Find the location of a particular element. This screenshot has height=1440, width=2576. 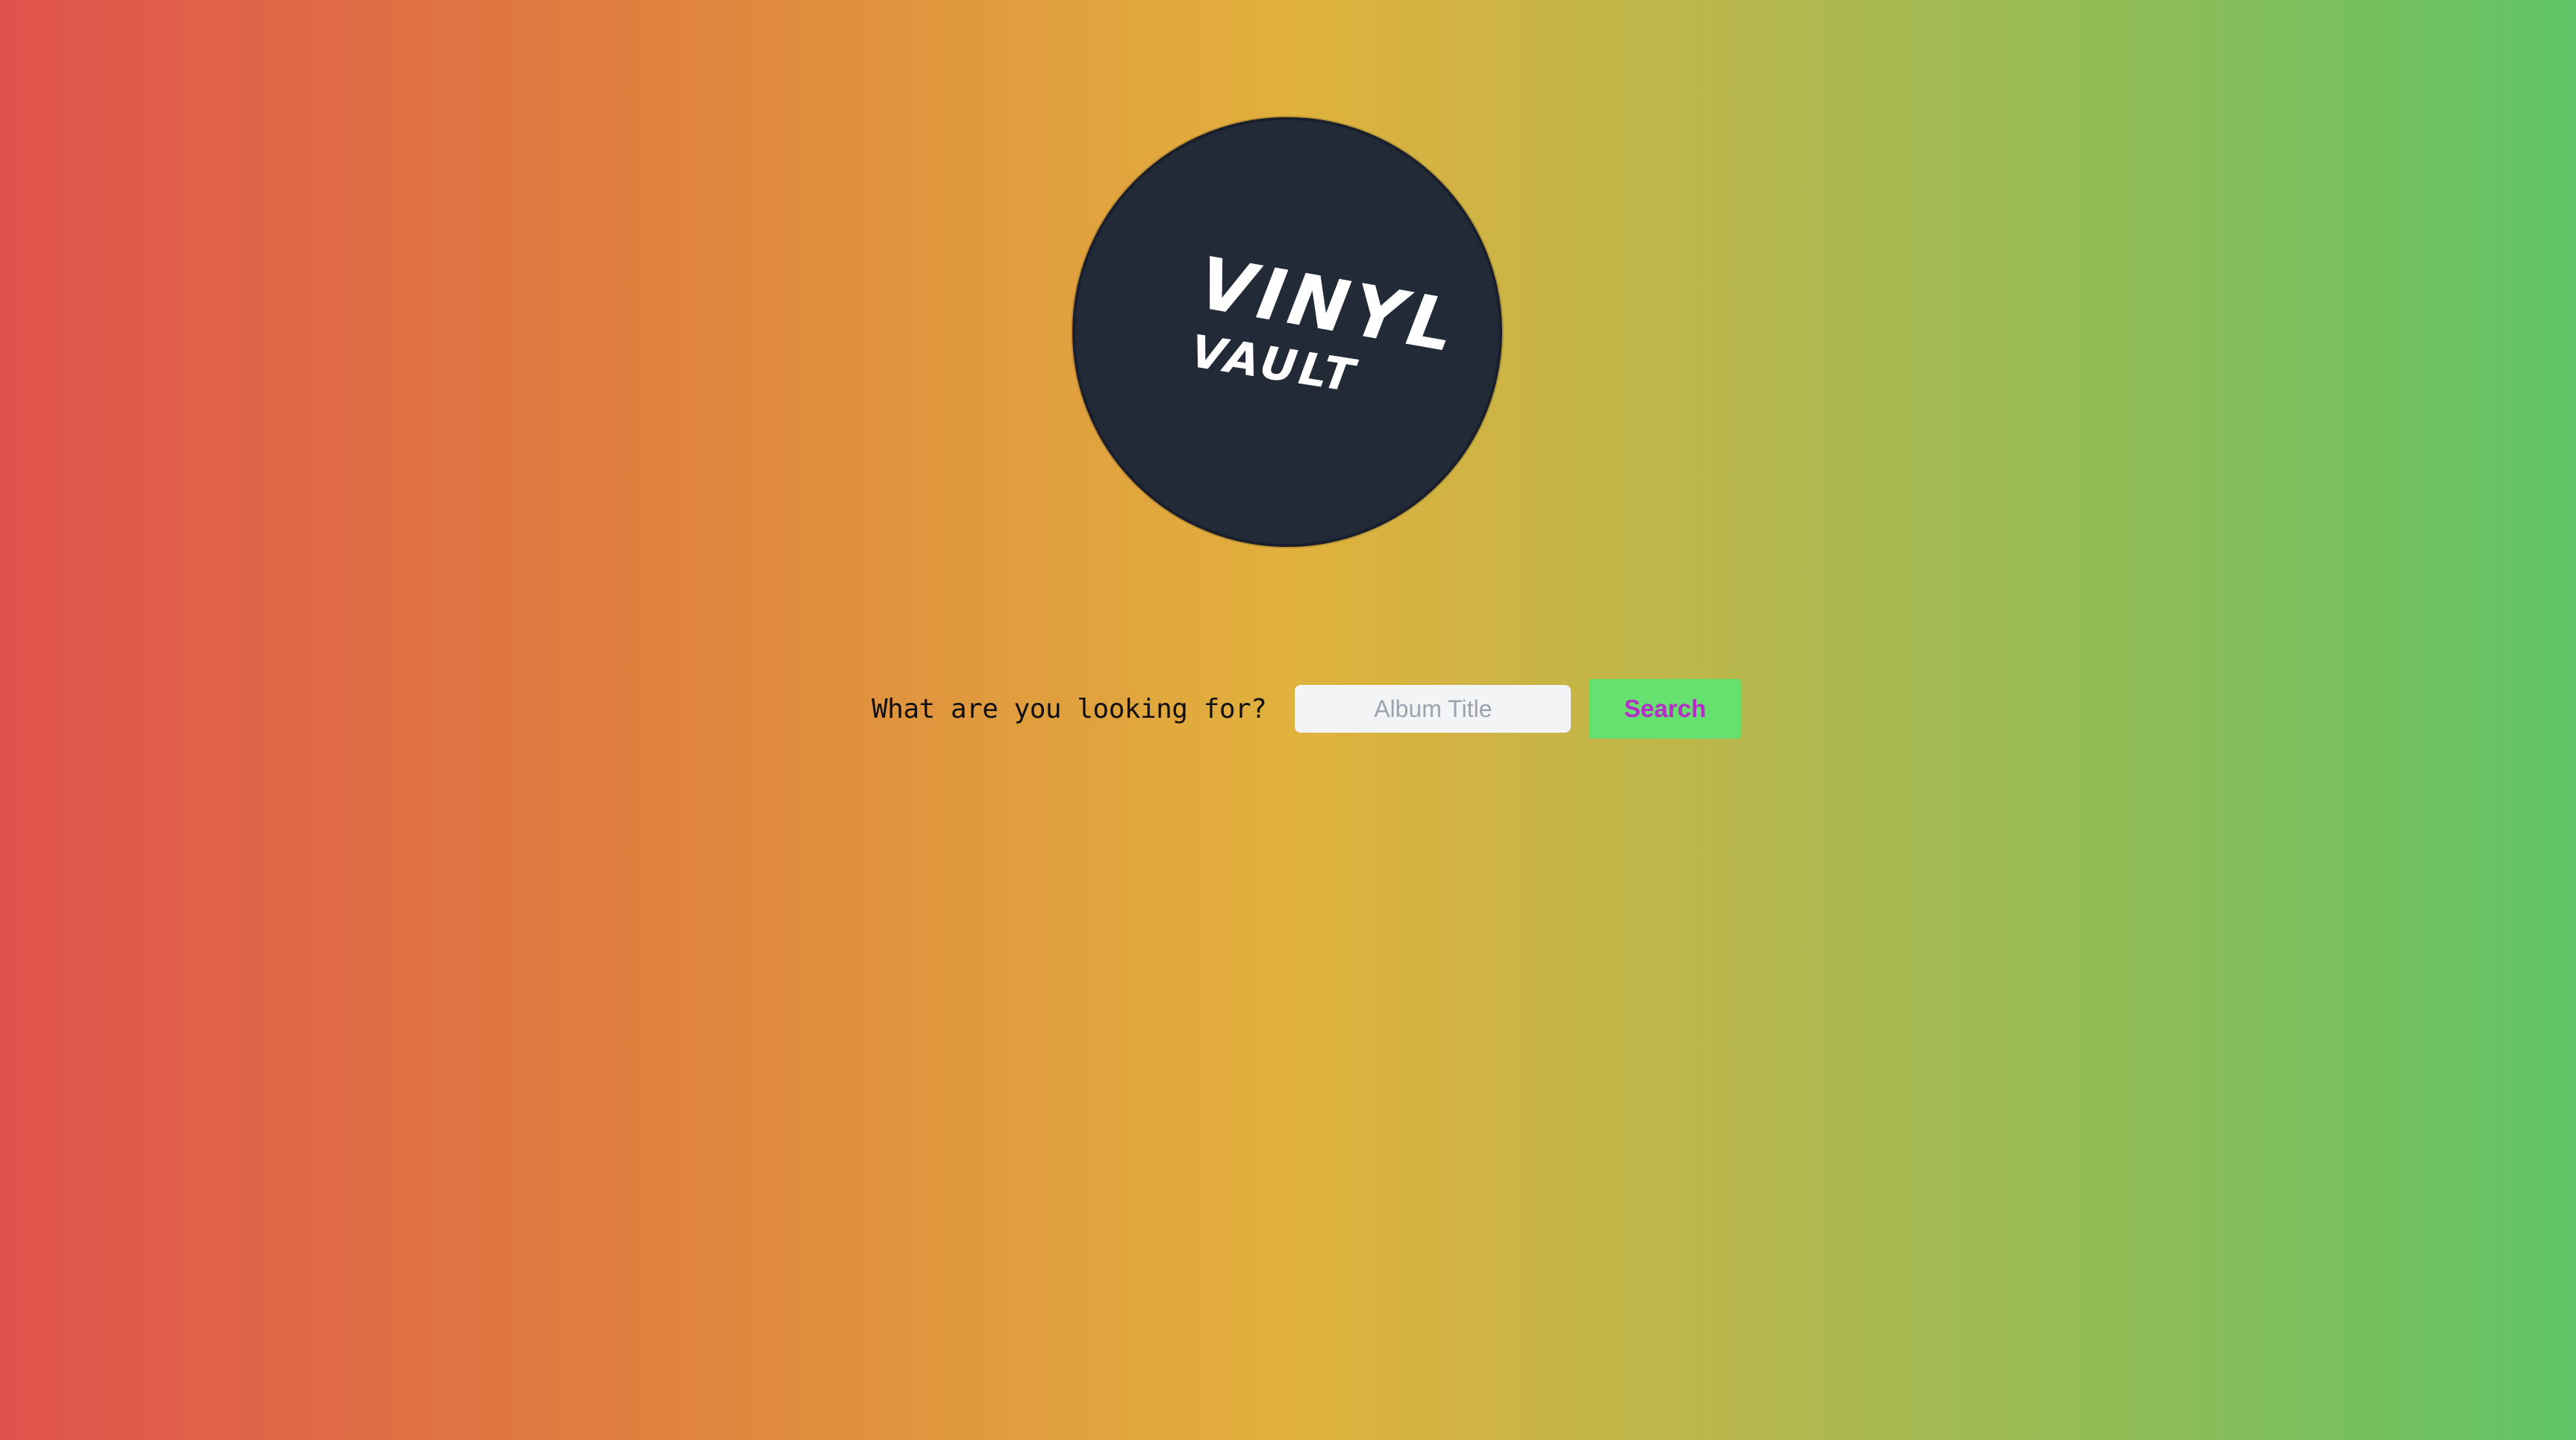

search-bar: What are you looking for? Search is located at coordinates (1307, 709).